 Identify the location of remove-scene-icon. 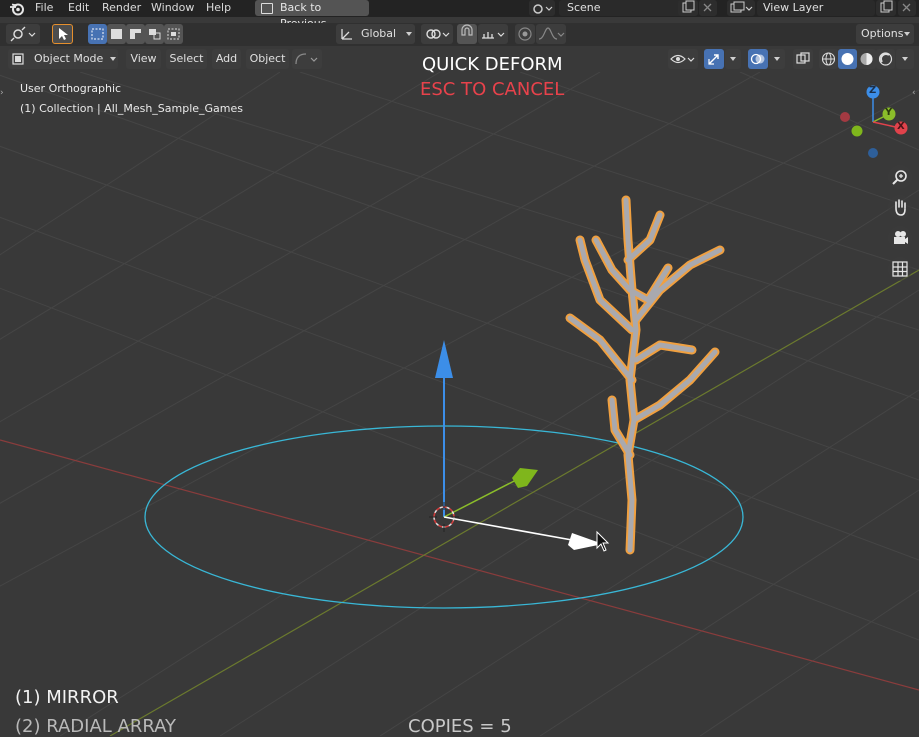
(708, 8).